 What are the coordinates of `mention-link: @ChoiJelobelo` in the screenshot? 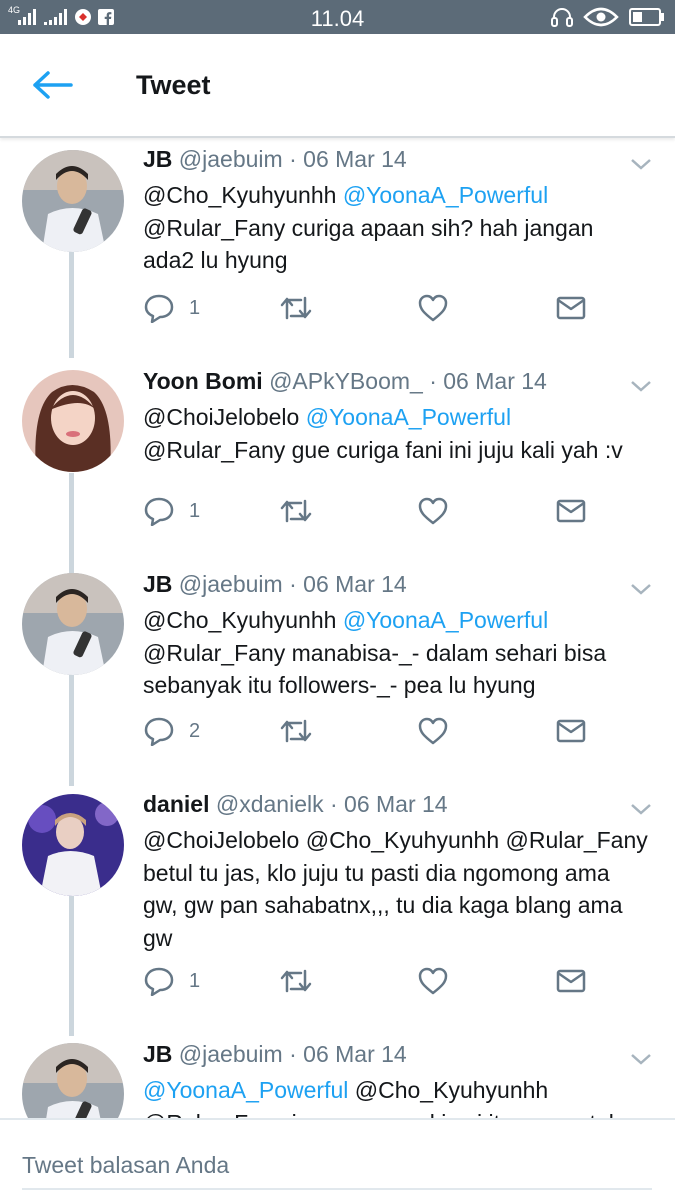 It's located at (224, 417).